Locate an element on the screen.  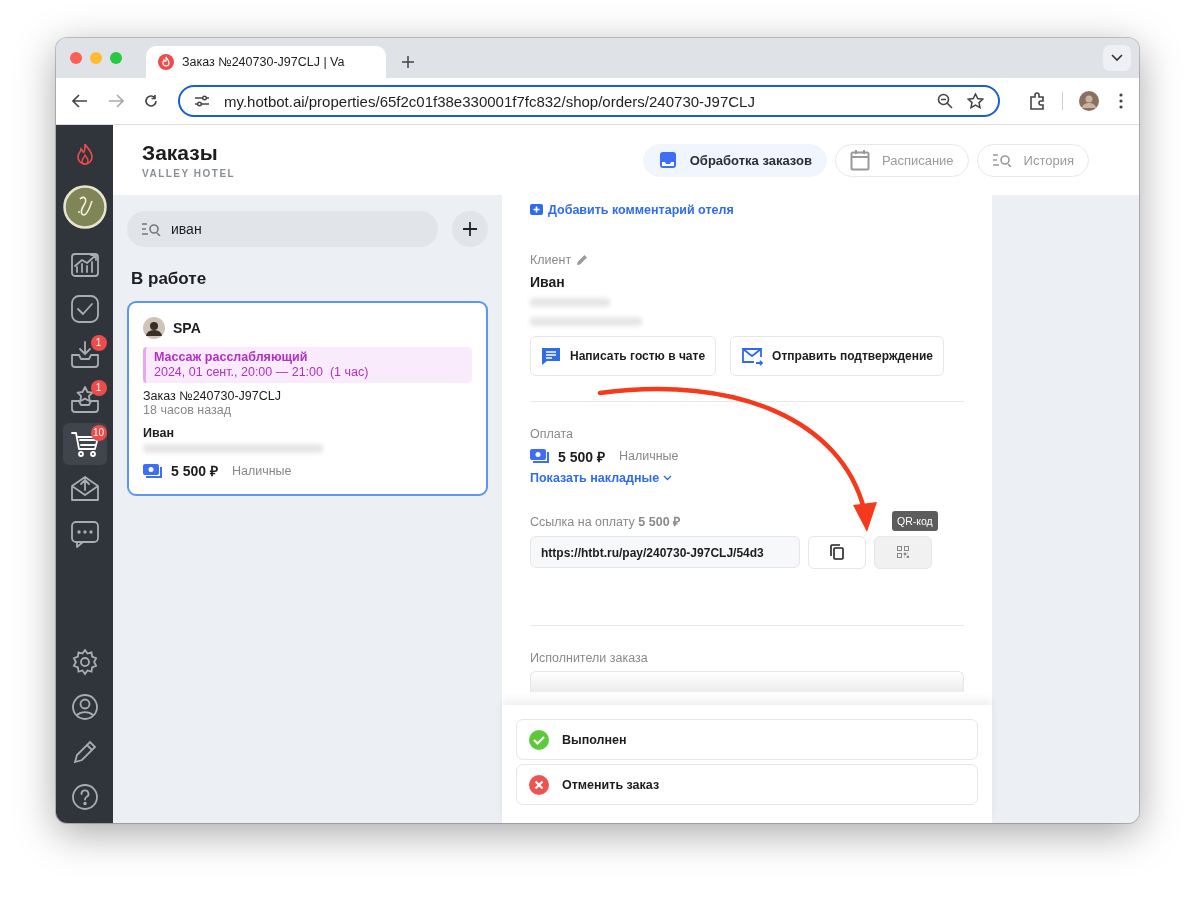
page-title: Заказы is located at coordinates (180, 153).